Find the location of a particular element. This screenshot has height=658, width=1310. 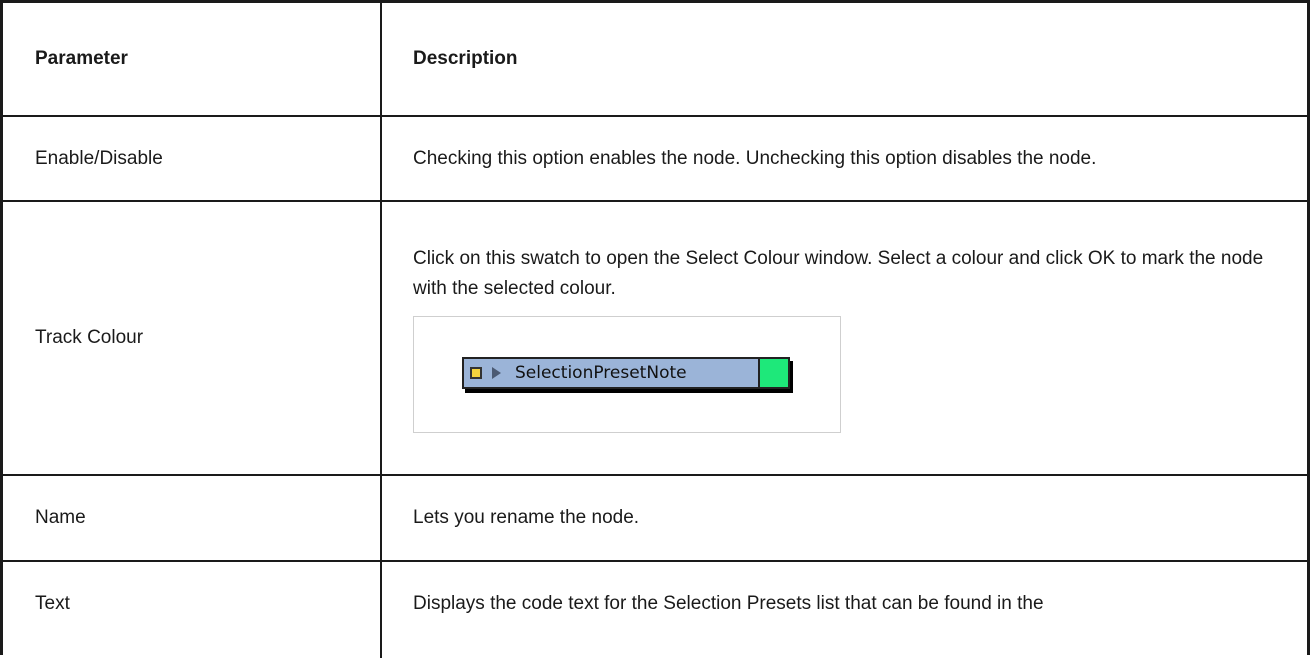

parameter-name: Track Colour is located at coordinates (89, 337).